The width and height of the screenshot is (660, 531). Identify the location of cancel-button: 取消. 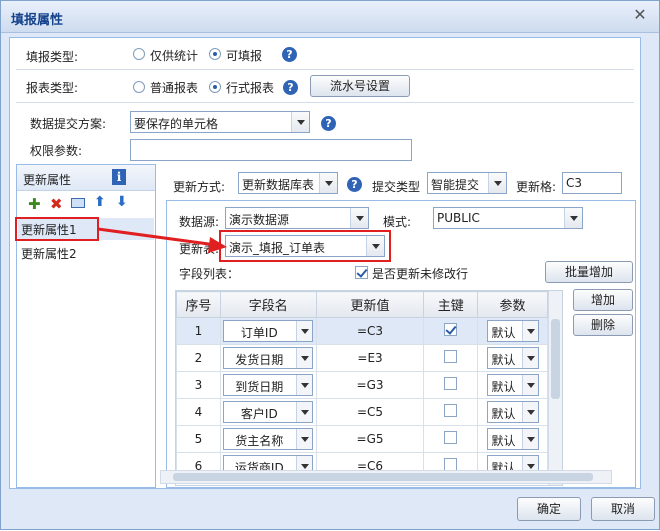
(623, 509).